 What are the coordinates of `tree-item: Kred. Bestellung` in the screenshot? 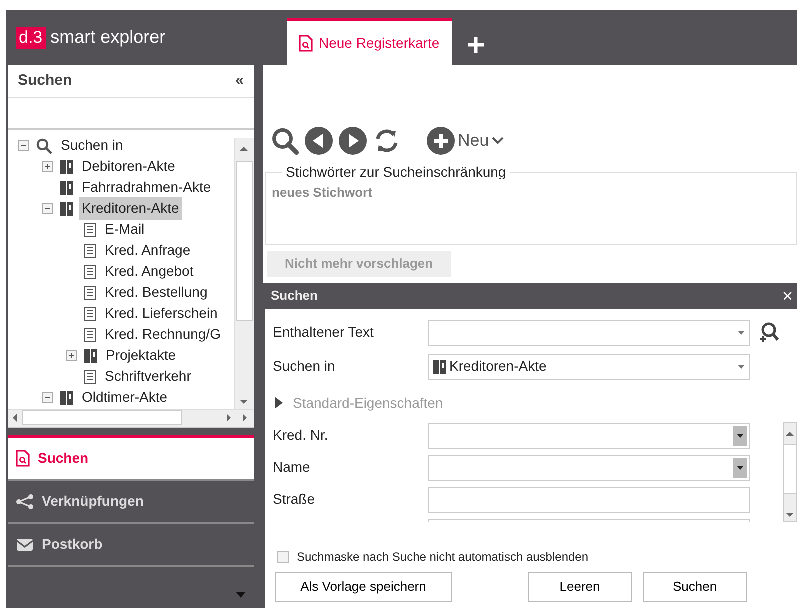 It's located at (156, 292).